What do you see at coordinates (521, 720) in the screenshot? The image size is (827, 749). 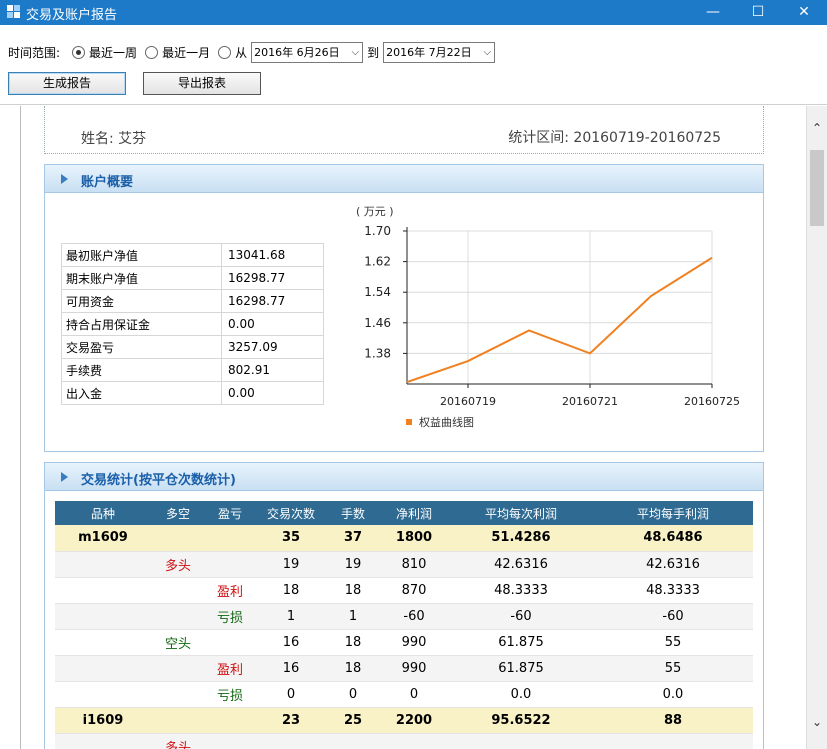 I see `table-cell: 95.6522` at bounding box center [521, 720].